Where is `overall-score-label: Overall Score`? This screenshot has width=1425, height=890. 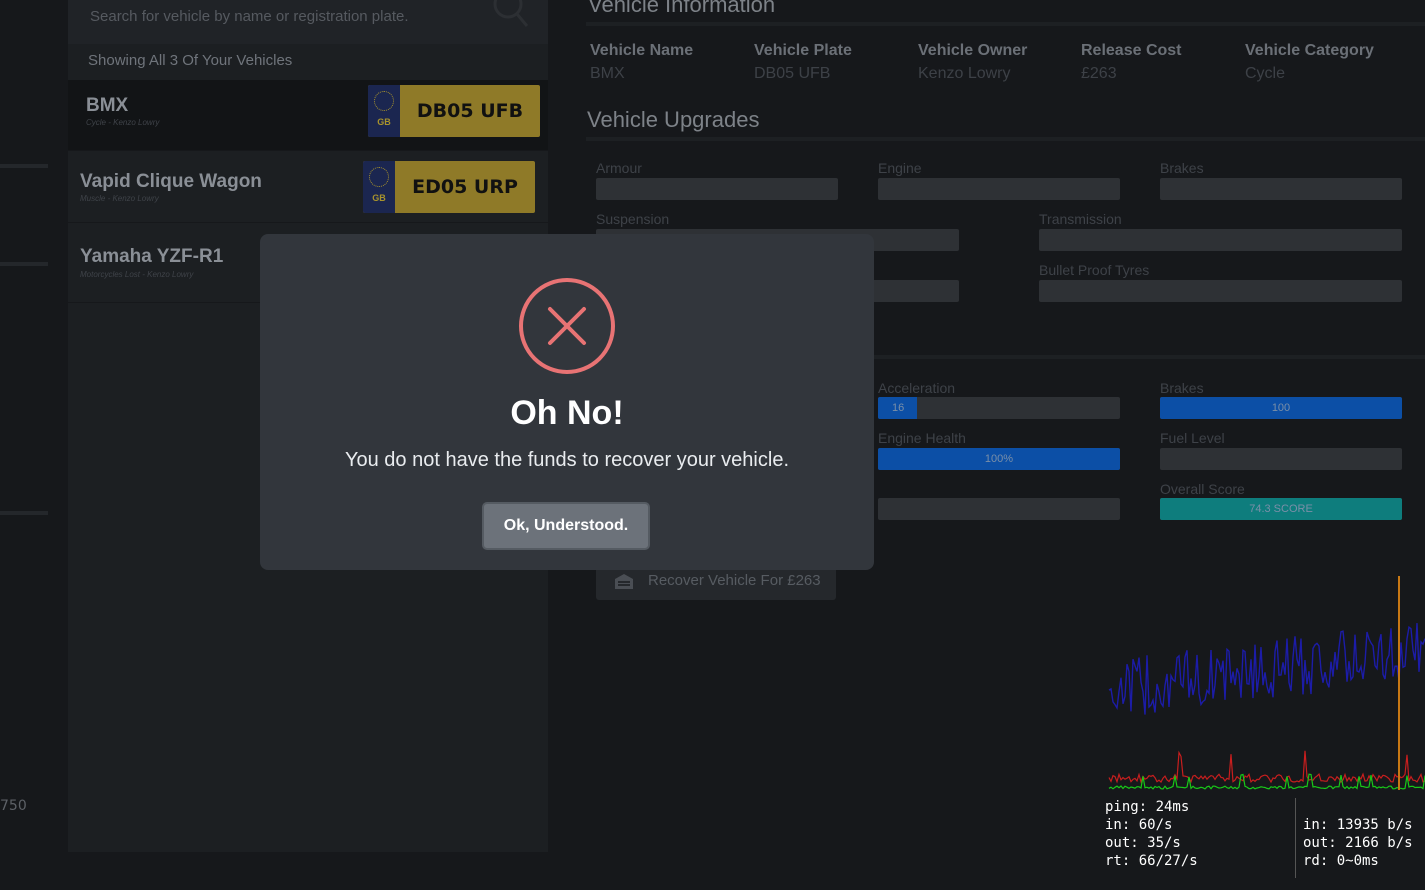 overall-score-label: Overall Score is located at coordinates (1202, 489).